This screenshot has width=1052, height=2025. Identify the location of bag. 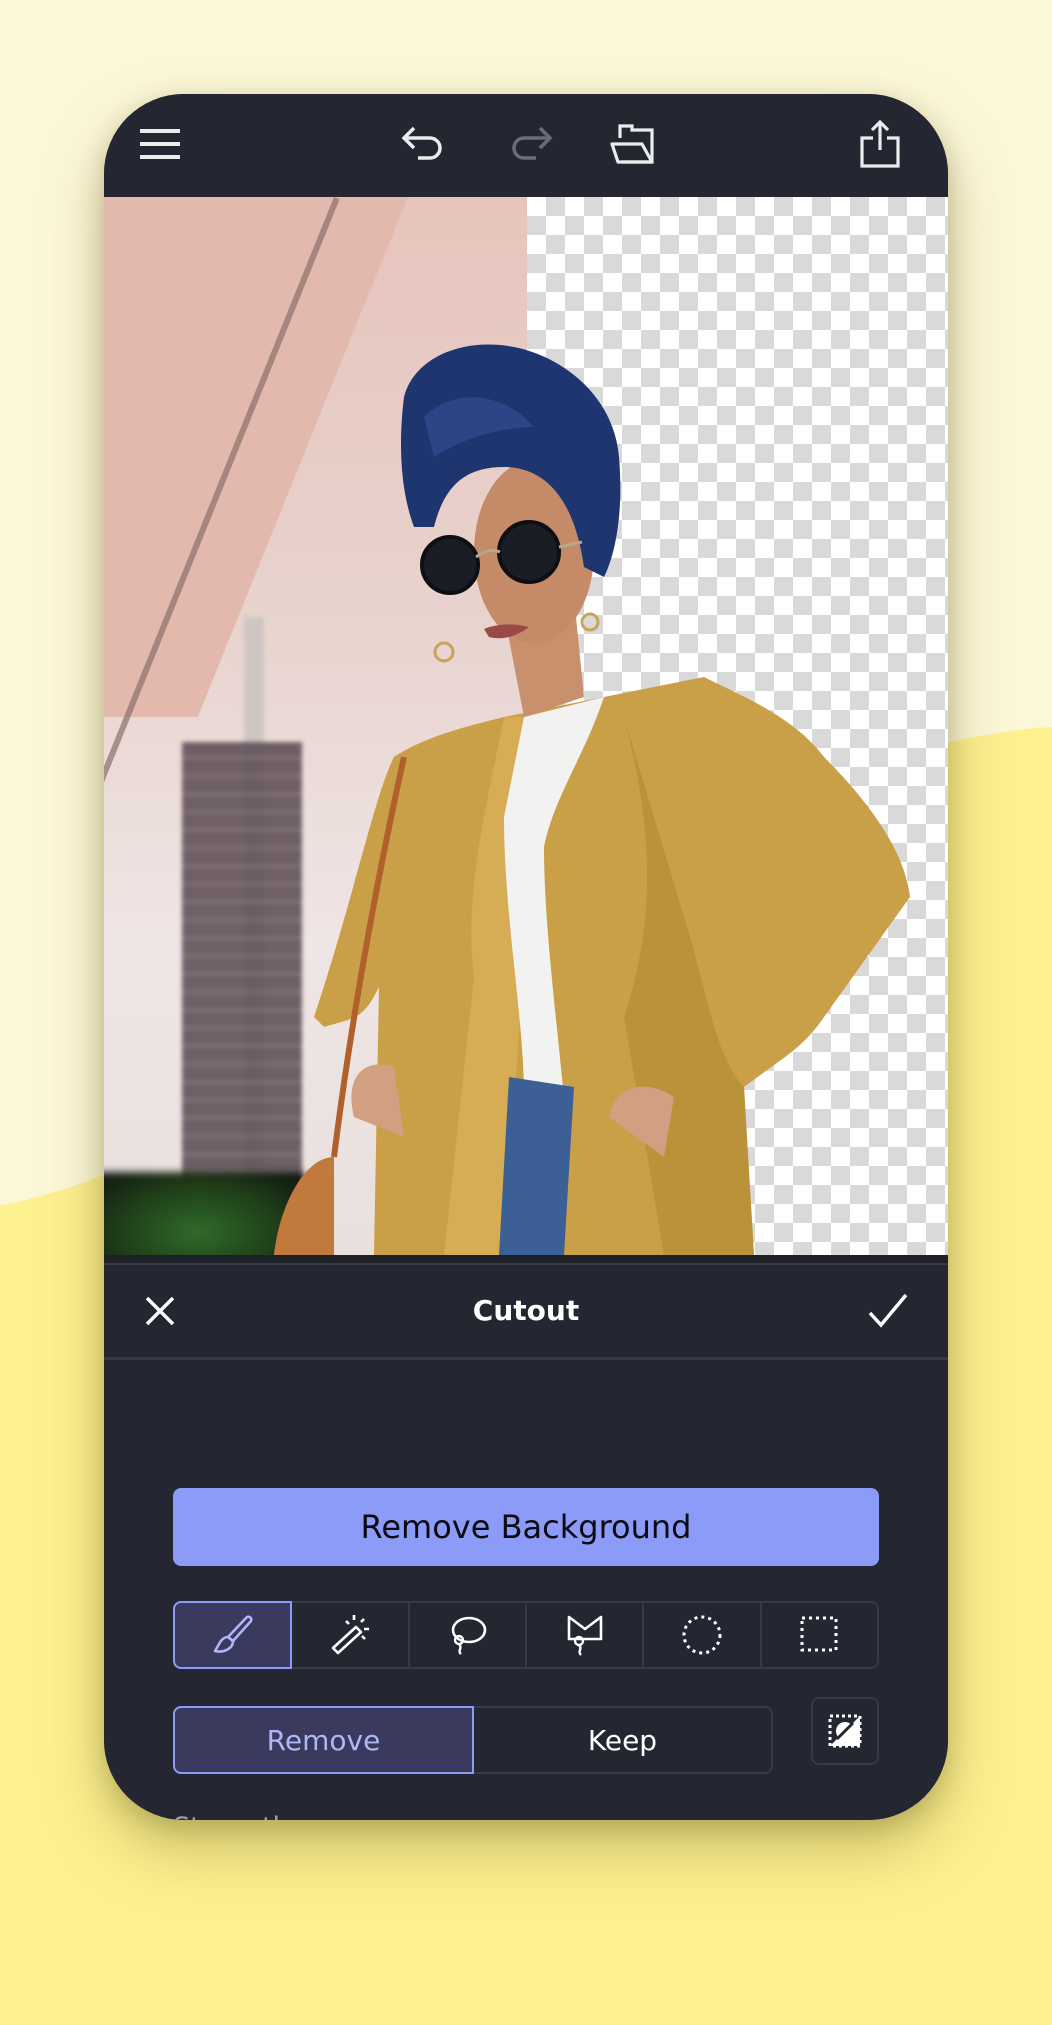
(304, 1206).